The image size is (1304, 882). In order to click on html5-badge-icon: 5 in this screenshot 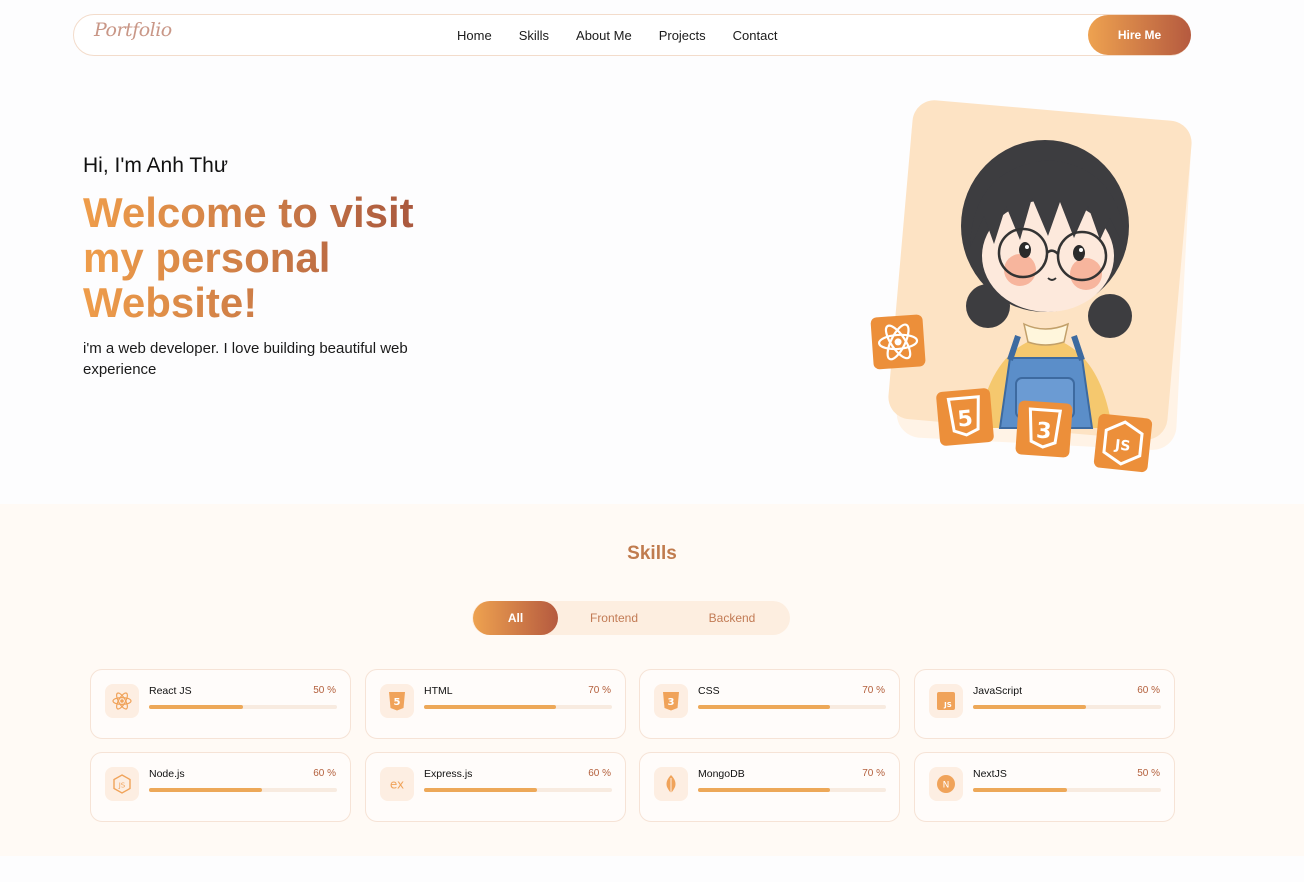, I will do `click(965, 417)`.